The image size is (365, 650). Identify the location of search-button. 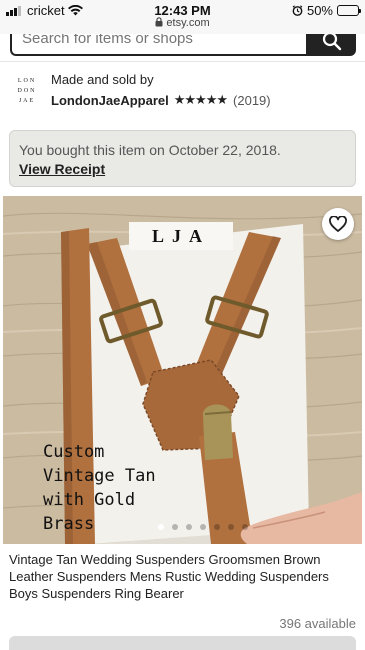
(331, 45).